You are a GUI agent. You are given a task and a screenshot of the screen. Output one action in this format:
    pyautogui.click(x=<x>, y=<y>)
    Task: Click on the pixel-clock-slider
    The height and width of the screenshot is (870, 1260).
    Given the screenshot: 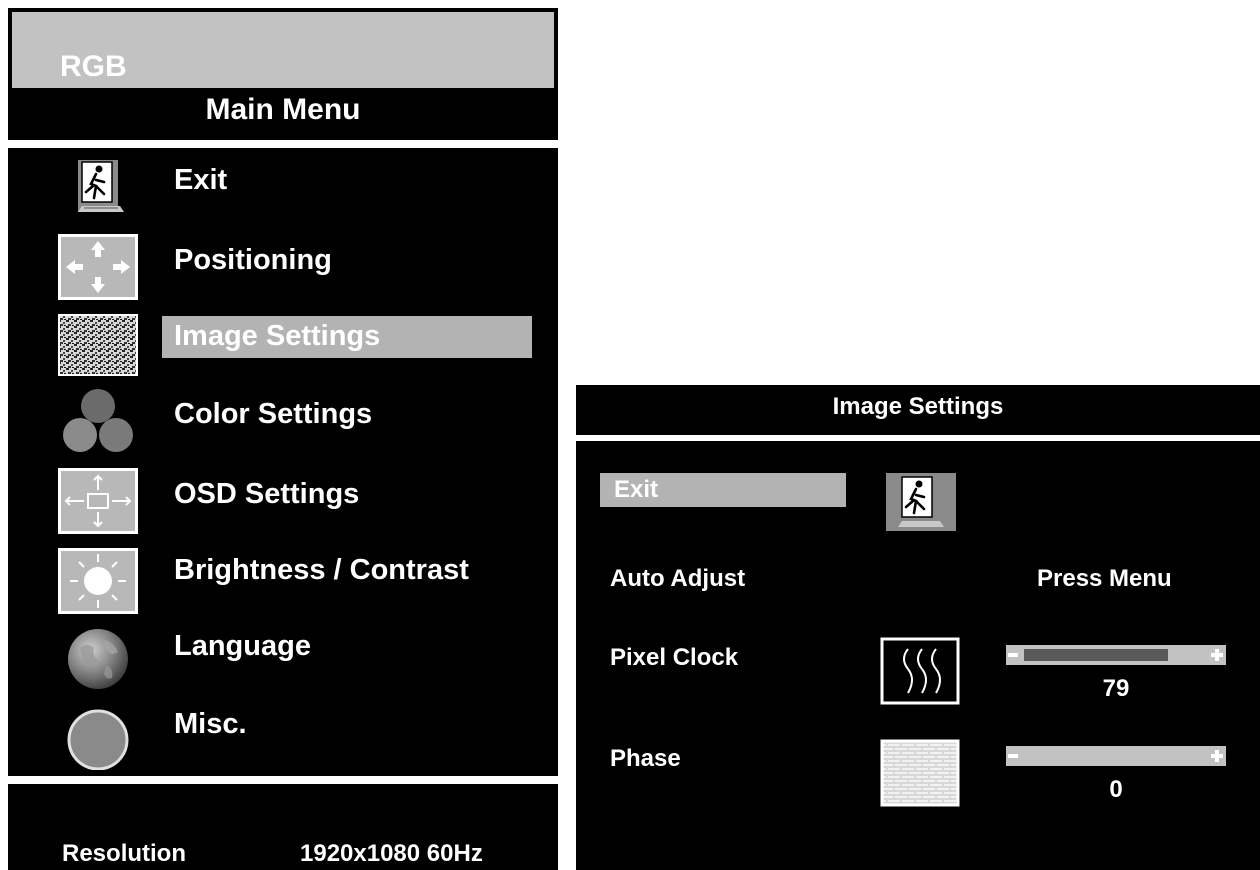 What is the action you would take?
    pyautogui.click(x=1116, y=655)
    